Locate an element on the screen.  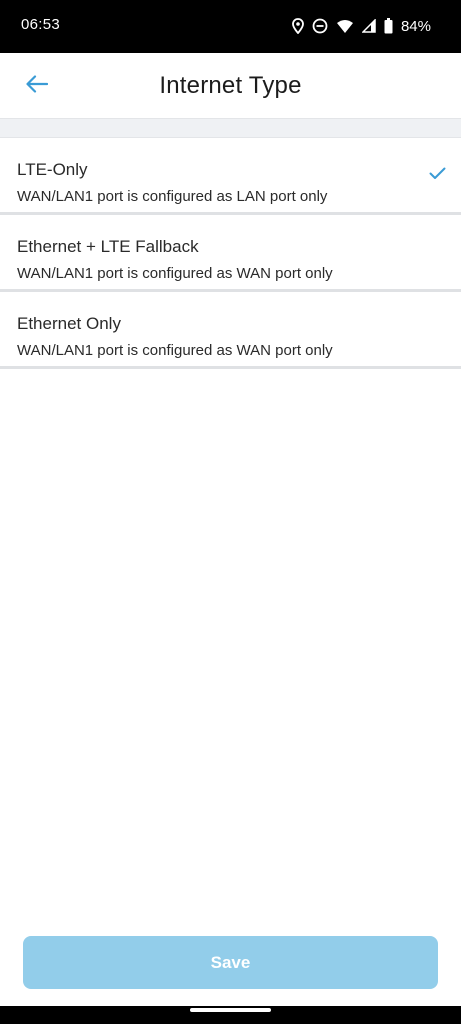
status-time: 06:53 is located at coordinates (41, 24).